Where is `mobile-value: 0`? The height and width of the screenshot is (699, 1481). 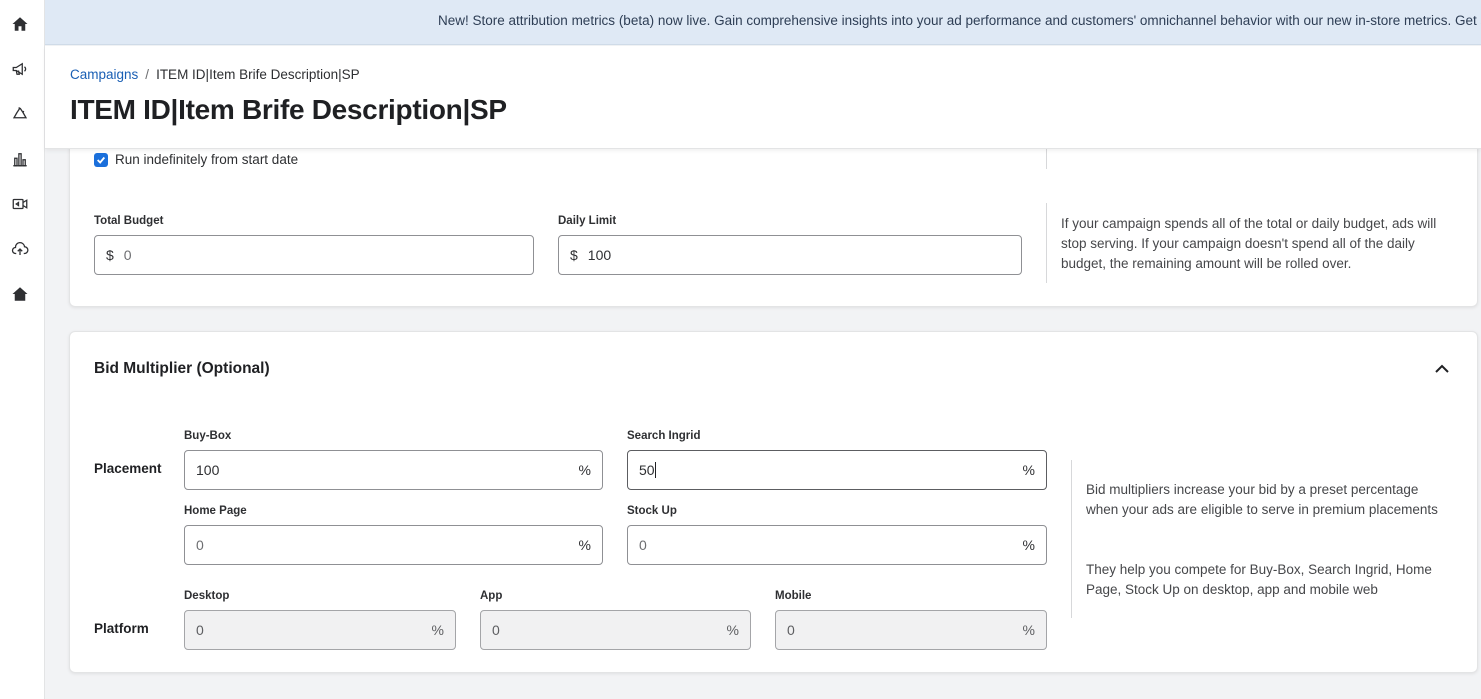 mobile-value: 0 is located at coordinates (791, 630).